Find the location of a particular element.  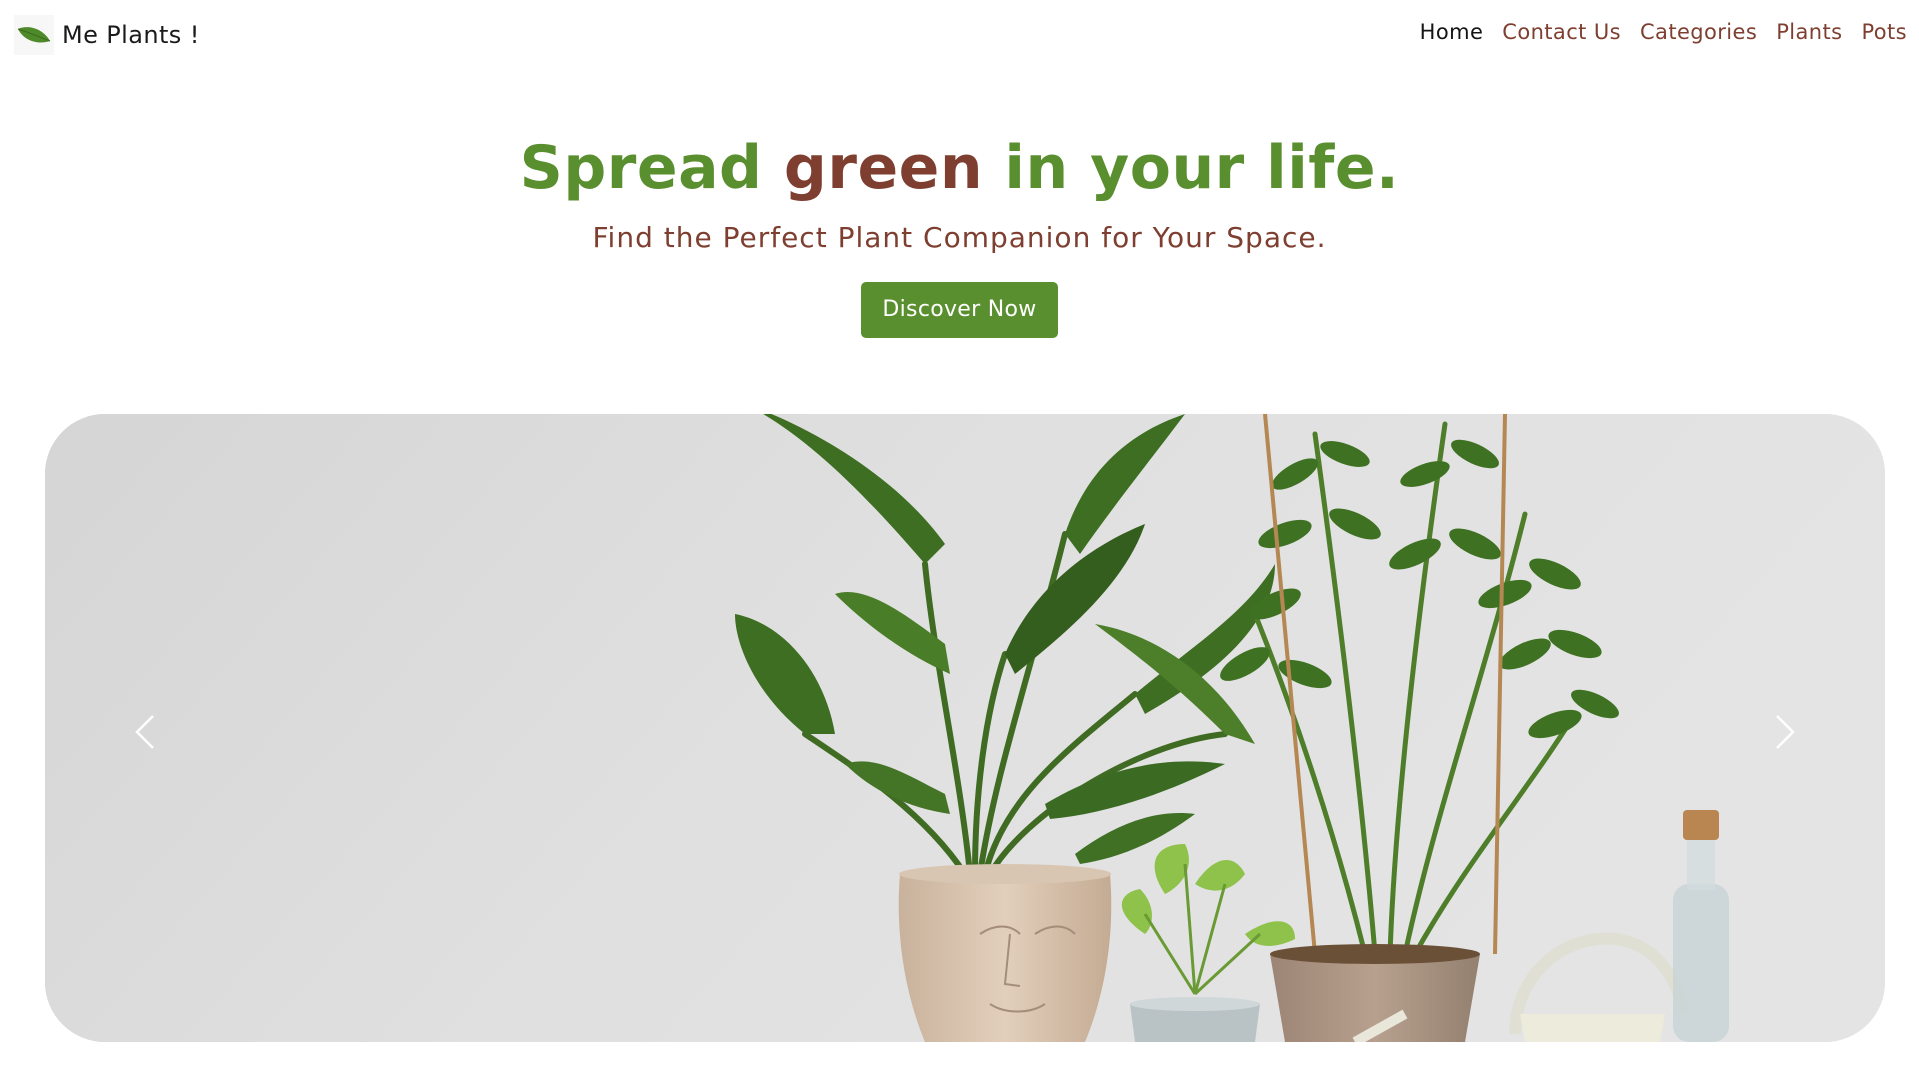

hero-title: Spread green in your life. is located at coordinates (959, 168).